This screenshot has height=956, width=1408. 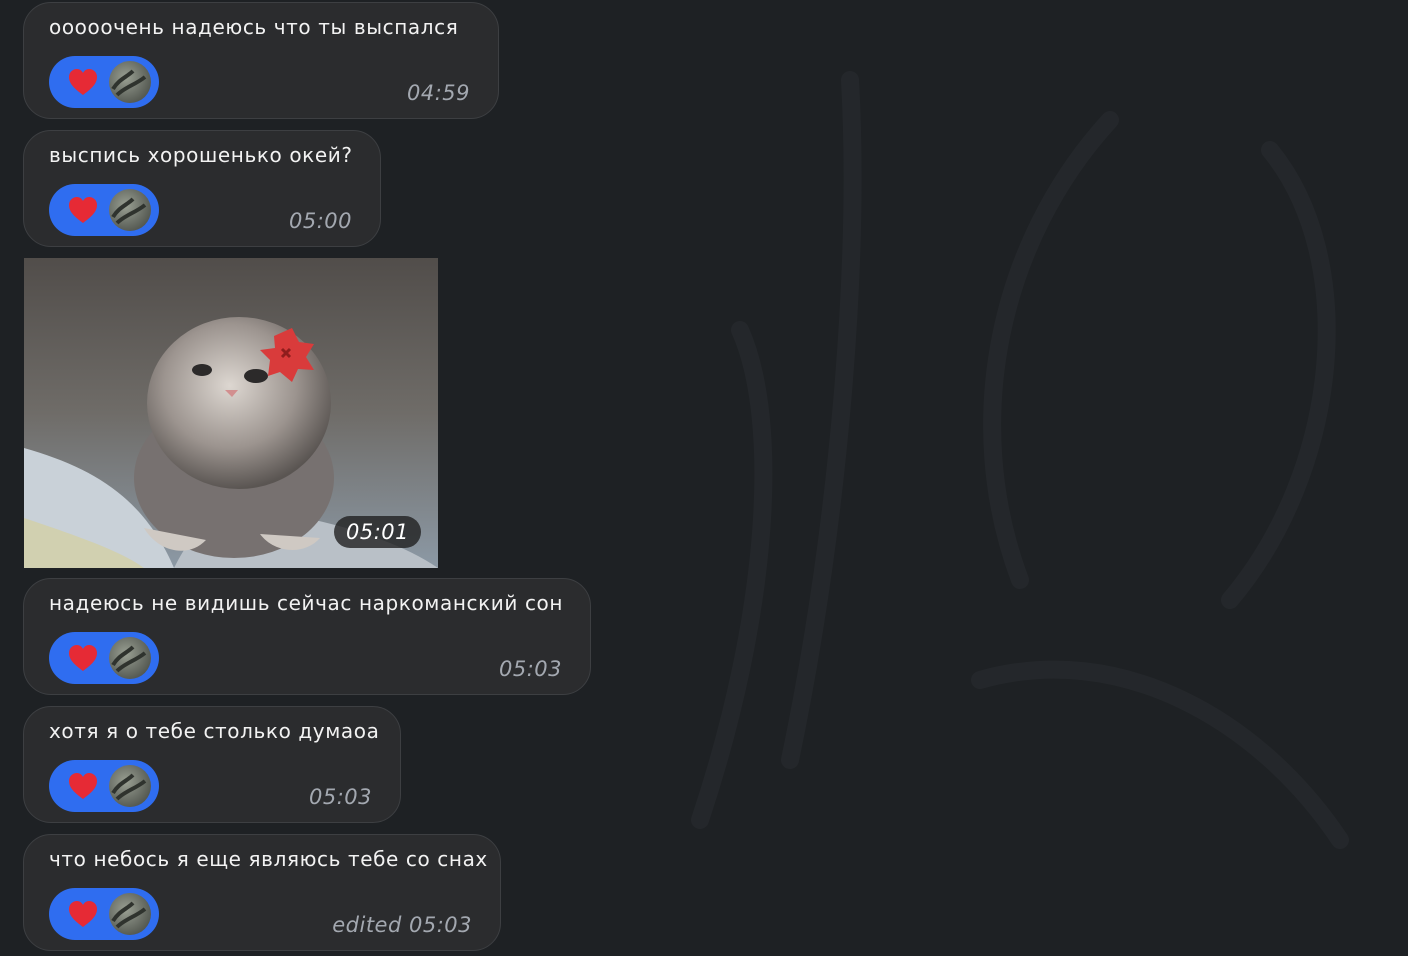 What do you see at coordinates (402, 925) in the screenshot?
I see `message-time: edited 05:03` at bounding box center [402, 925].